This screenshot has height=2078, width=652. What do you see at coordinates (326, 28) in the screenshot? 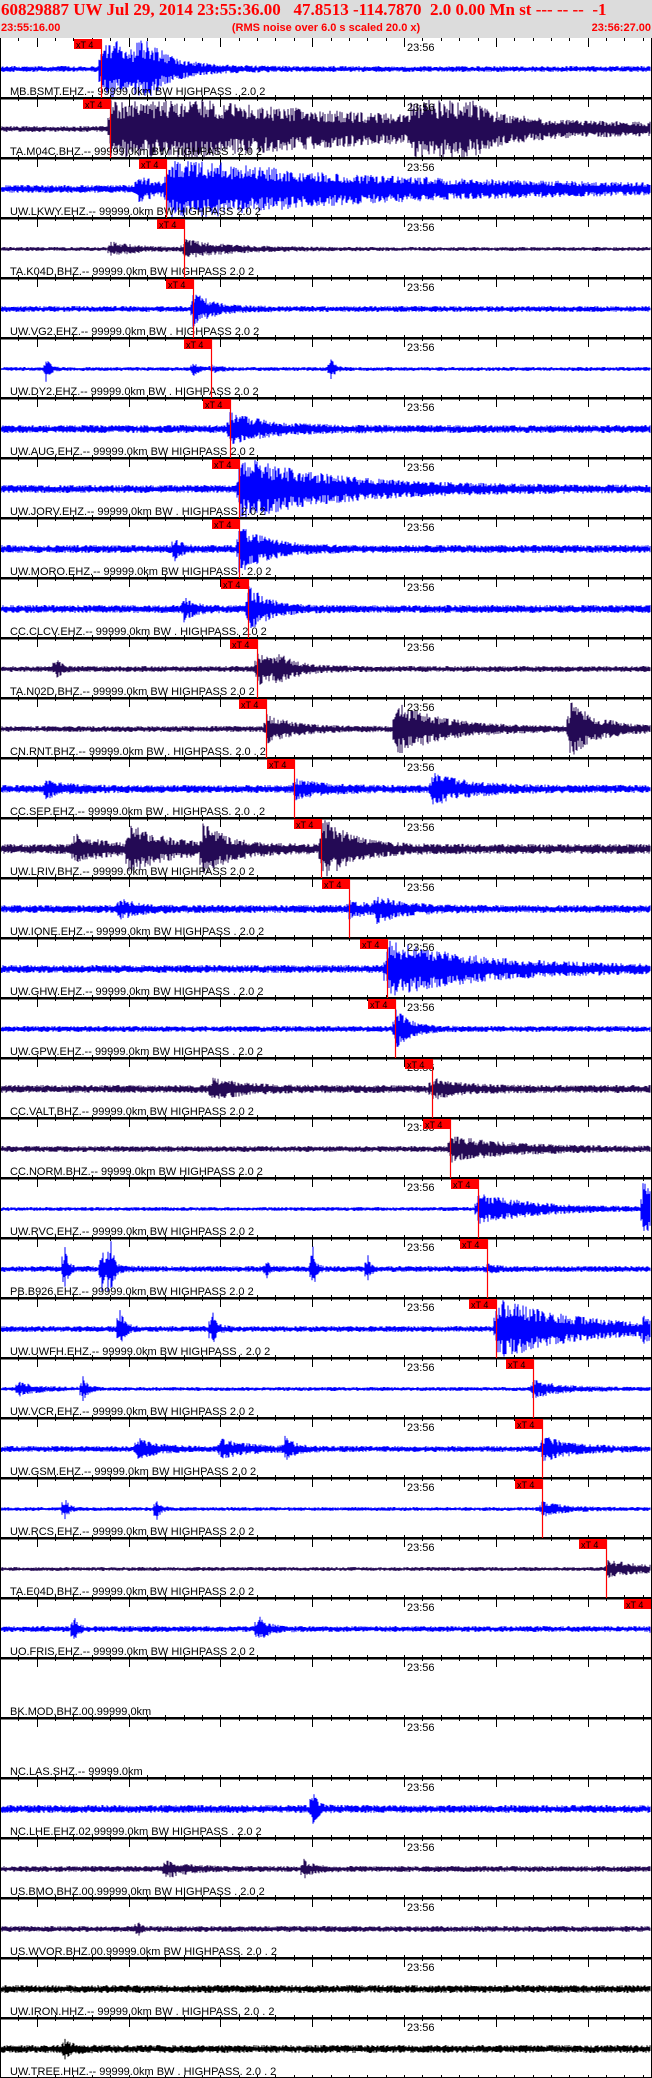
I see `rms-note: (RMS noise over 6.0 s scaled 20.0 x)` at bounding box center [326, 28].